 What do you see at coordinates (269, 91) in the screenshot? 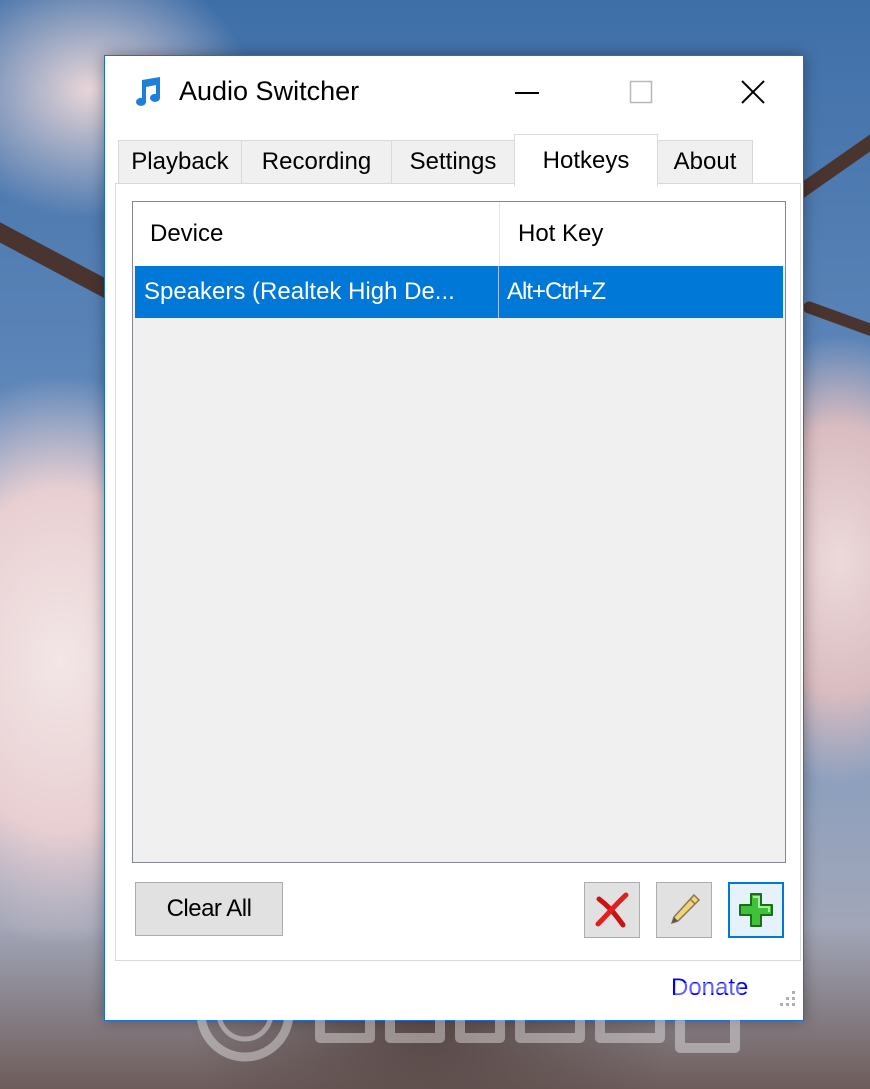
I see `window-title: Audio Switcher` at bounding box center [269, 91].